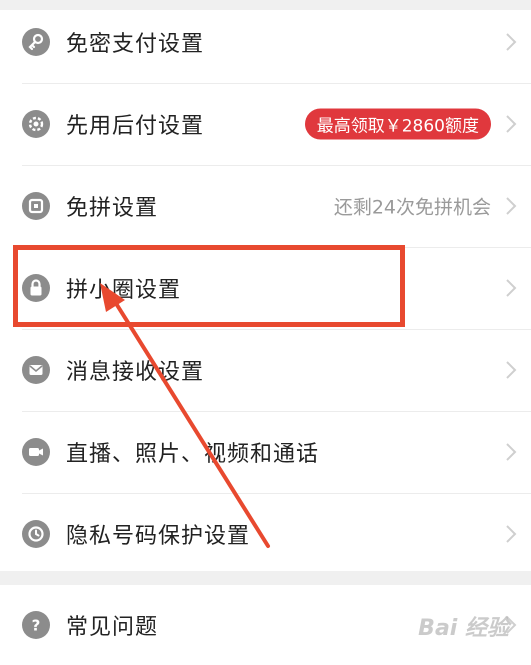 The image size is (531, 665). Describe the element at coordinates (112, 208) in the screenshot. I see `settings-item-label: 免拼设置` at that location.